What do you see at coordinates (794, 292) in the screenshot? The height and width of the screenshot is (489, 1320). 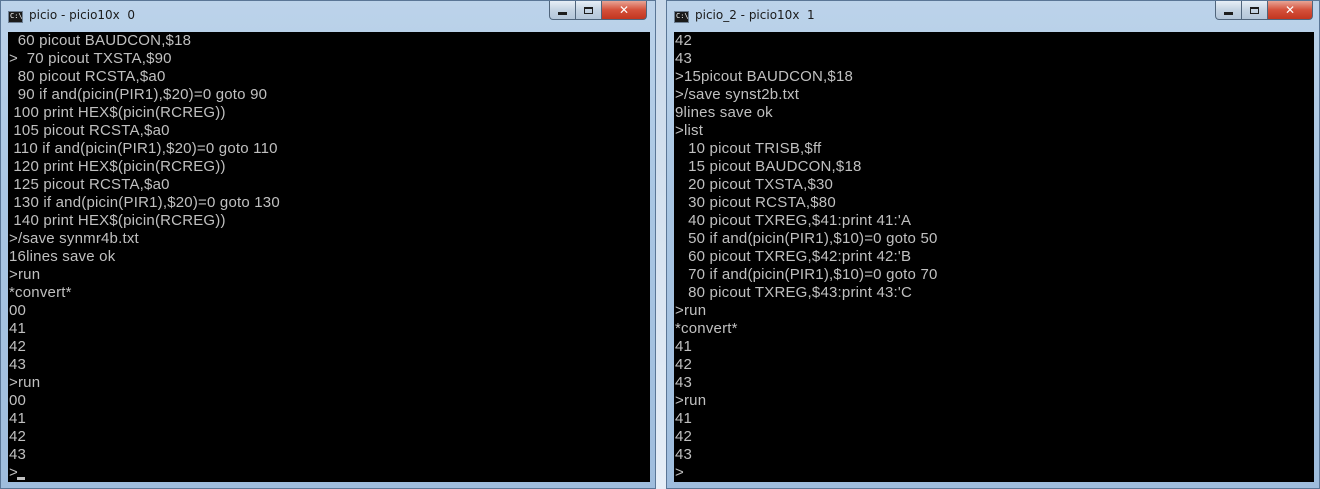 I see `console-line: 80 picout TXREG,$43:print 43:'C` at bounding box center [794, 292].